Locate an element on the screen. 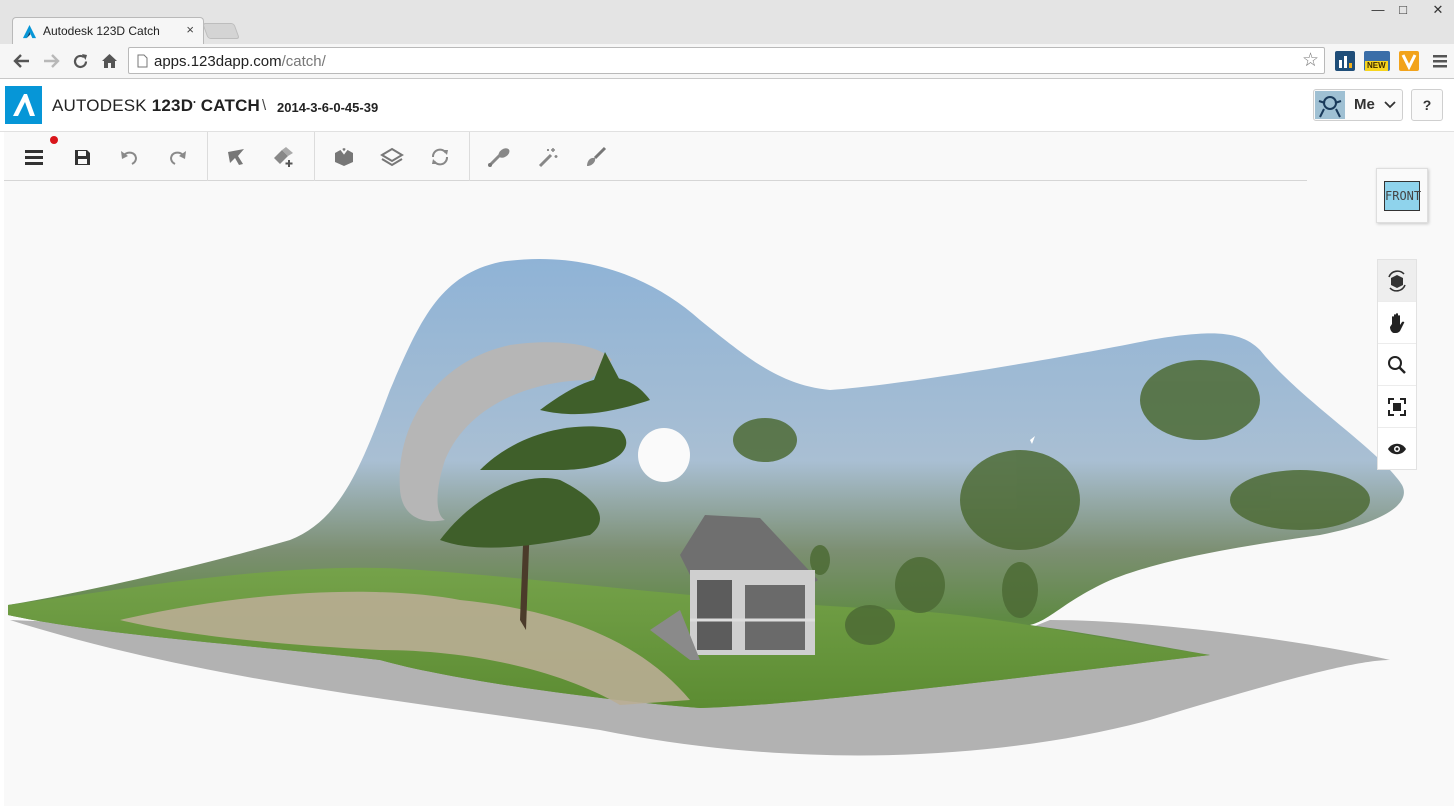 The height and width of the screenshot is (806, 1454). window-close-icon: ✕ is located at coordinates (1438, 10).